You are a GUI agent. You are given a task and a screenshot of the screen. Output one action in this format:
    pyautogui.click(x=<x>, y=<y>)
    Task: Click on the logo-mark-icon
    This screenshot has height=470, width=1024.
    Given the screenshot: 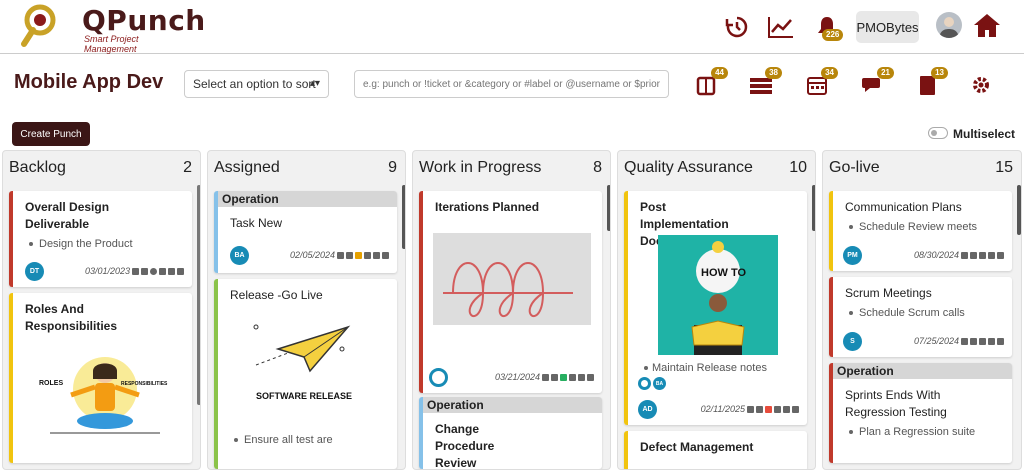 What is the action you would take?
    pyautogui.click(x=38, y=25)
    